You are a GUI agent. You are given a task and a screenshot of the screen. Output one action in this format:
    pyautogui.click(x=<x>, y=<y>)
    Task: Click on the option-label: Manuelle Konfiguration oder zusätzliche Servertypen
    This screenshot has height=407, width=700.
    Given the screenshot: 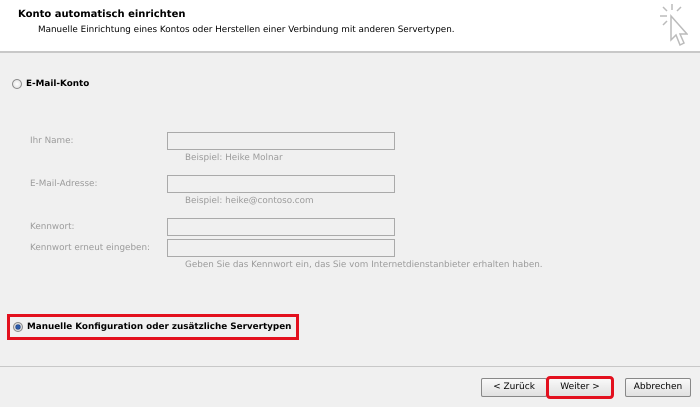 What is the action you would take?
    pyautogui.click(x=159, y=327)
    